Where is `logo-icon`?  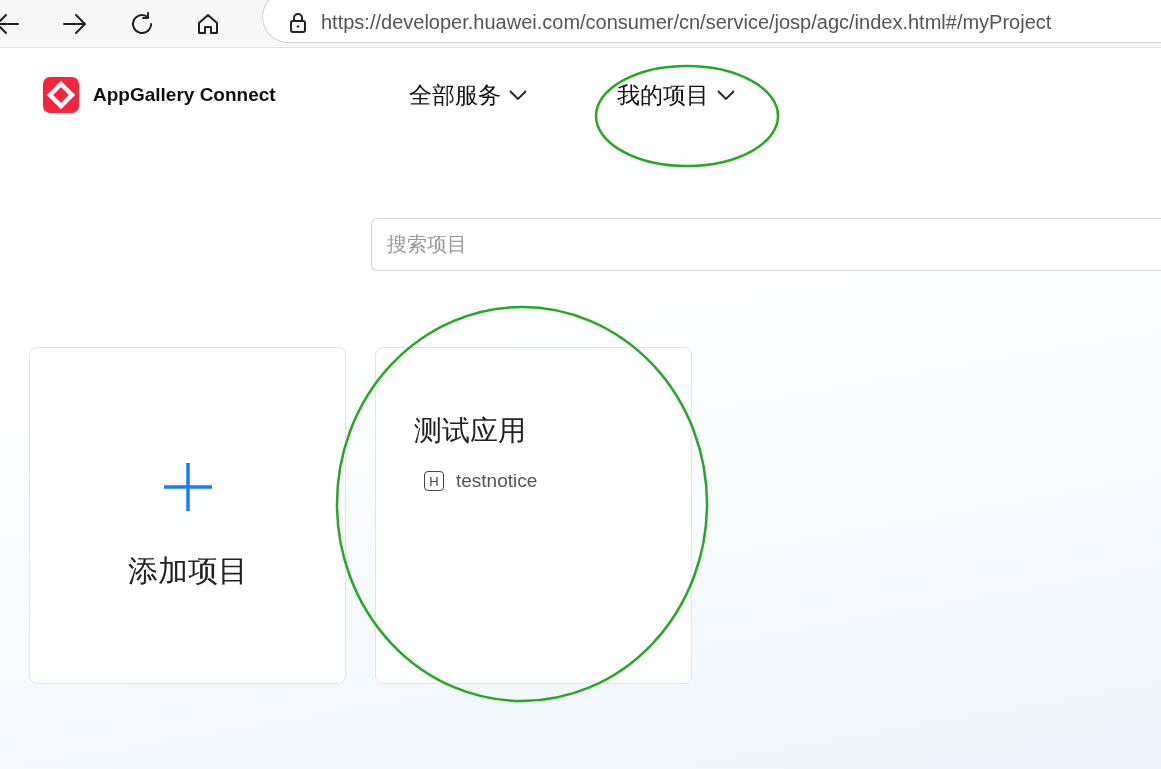
logo-icon is located at coordinates (61, 95).